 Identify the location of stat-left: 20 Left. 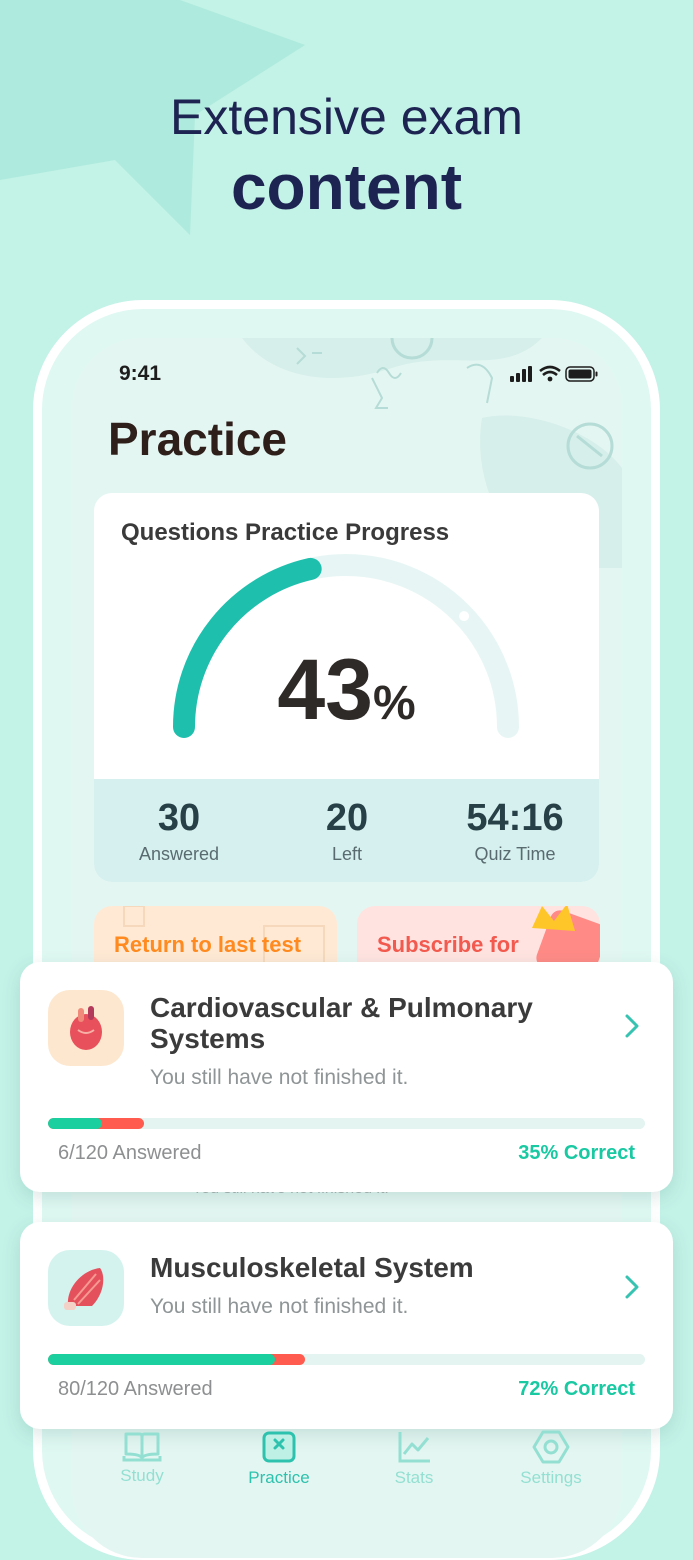
(347, 831).